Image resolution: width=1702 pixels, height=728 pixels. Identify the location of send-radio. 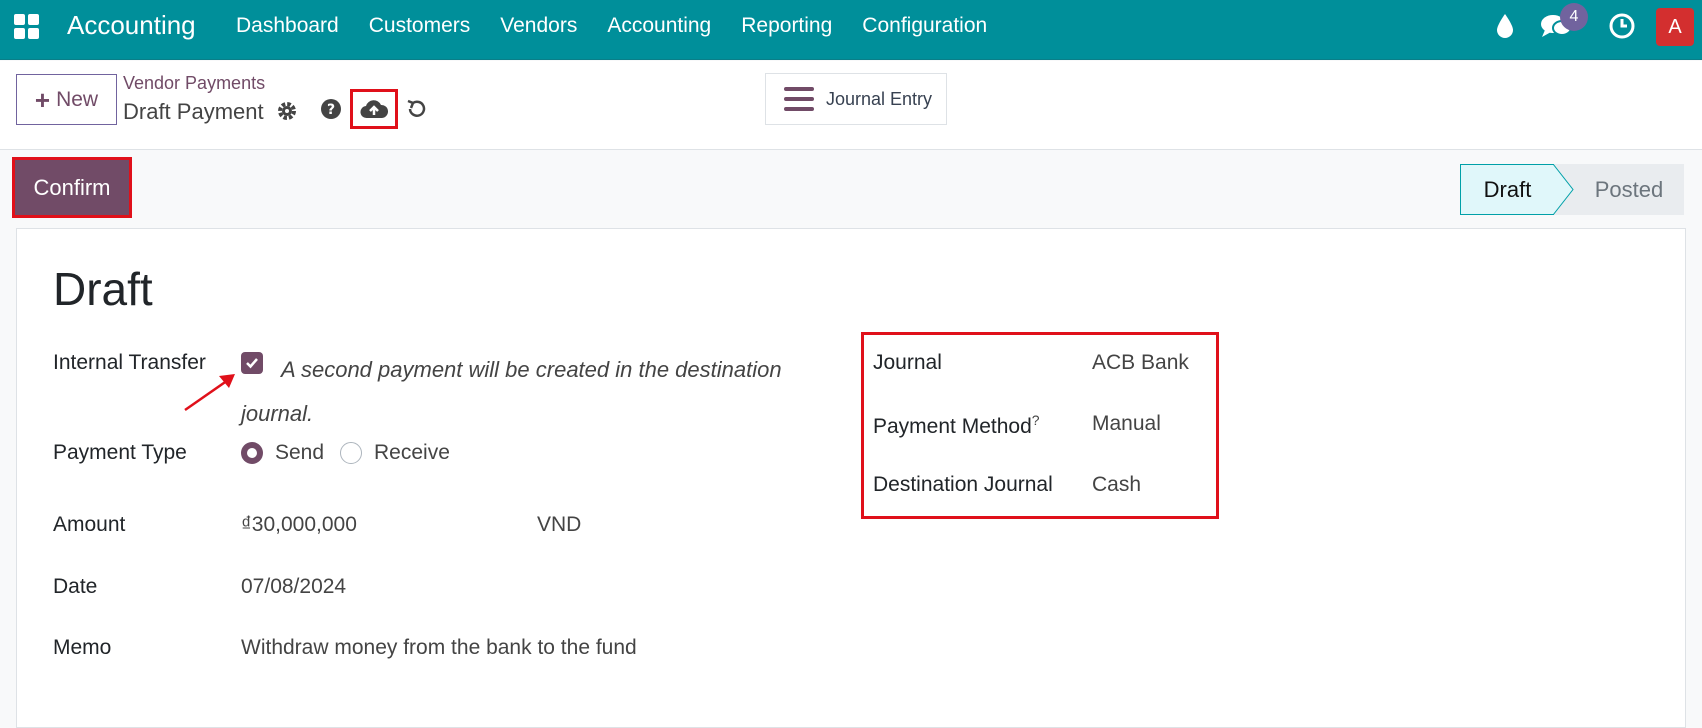
(252, 453).